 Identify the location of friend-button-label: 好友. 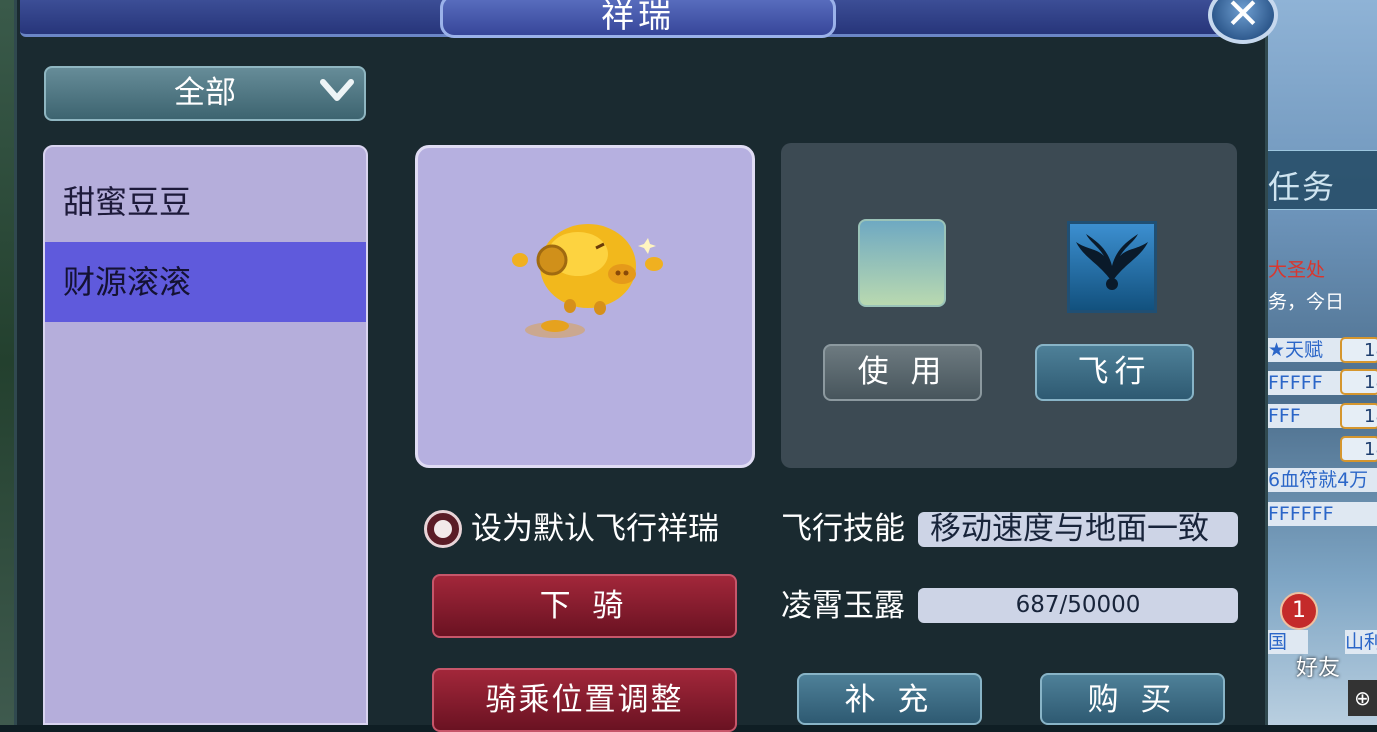
(1318, 666).